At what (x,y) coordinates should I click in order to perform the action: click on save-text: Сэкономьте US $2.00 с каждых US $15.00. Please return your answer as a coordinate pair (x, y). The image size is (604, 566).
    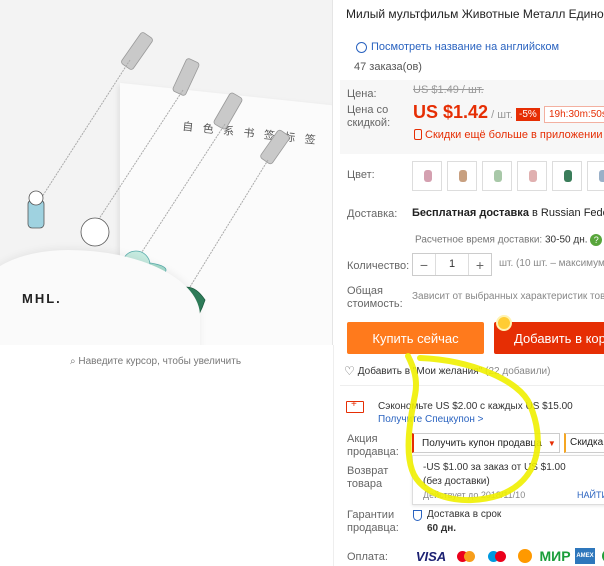
    Looking at the image, I should click on (475, 406).